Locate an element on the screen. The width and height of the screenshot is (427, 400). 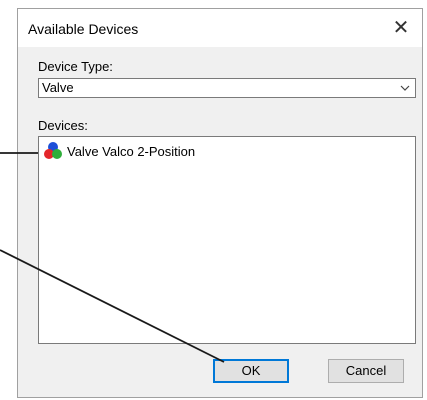
close-icon: ✕ is located at coordinates (401, 28).